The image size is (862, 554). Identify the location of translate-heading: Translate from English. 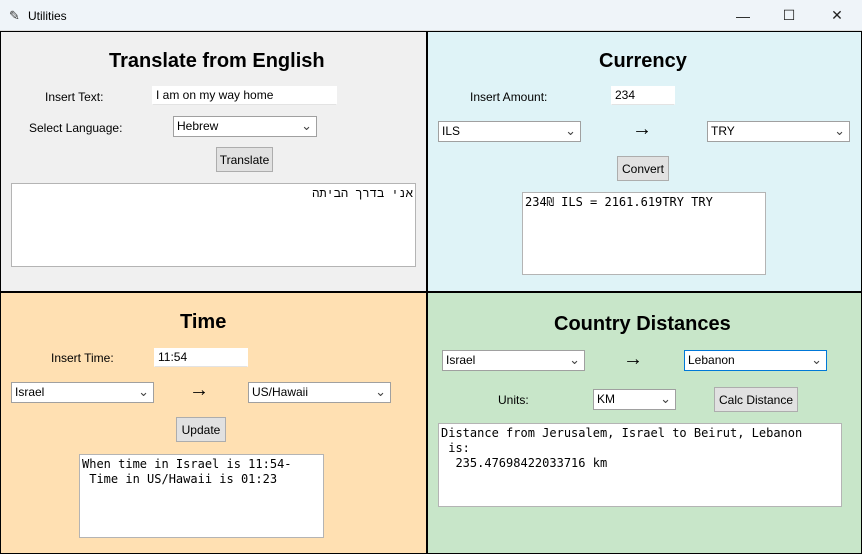
(217, 61).